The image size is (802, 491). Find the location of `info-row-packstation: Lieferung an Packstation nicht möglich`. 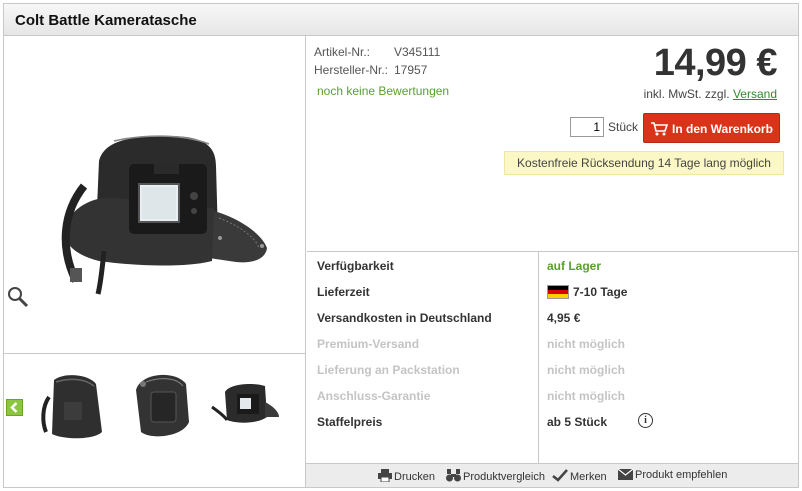

info-row-packstation: Lieferung an Packstation nicht möglich is located at coordinates (552, 369).